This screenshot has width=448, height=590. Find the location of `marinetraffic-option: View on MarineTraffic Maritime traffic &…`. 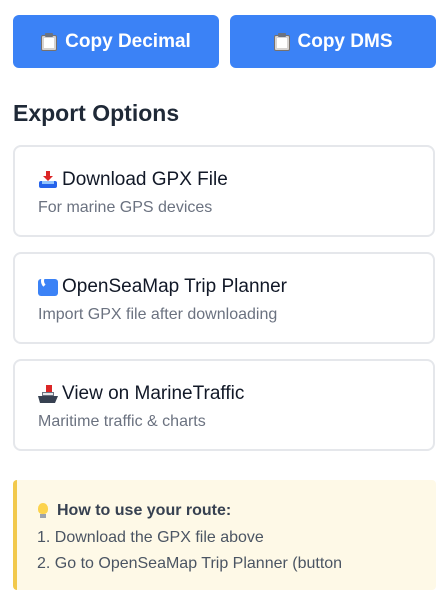

marinetraffic-option: View on MarineTraffic Maritime traffic &… is located at coordinates (224, 405).